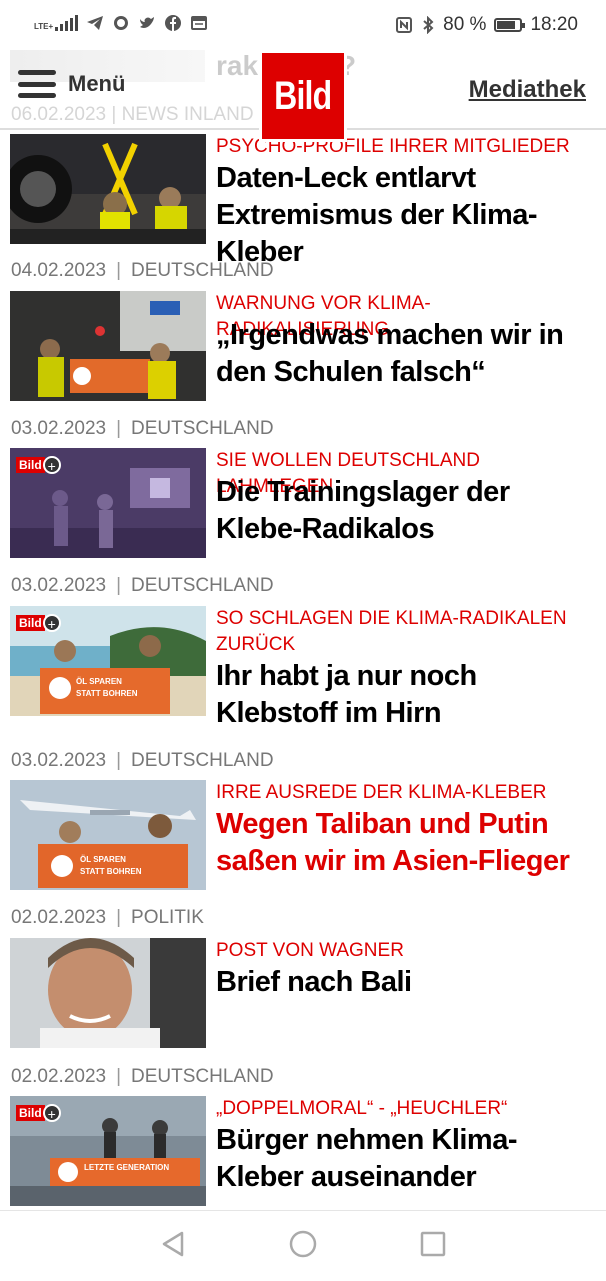 This screenshot has height=1281, width=606. Describe the element at coordinates (406, 1159) in the screenshot. I see `article-headline: Bürger nehmen Klima-Kleber auseinander` at that location.